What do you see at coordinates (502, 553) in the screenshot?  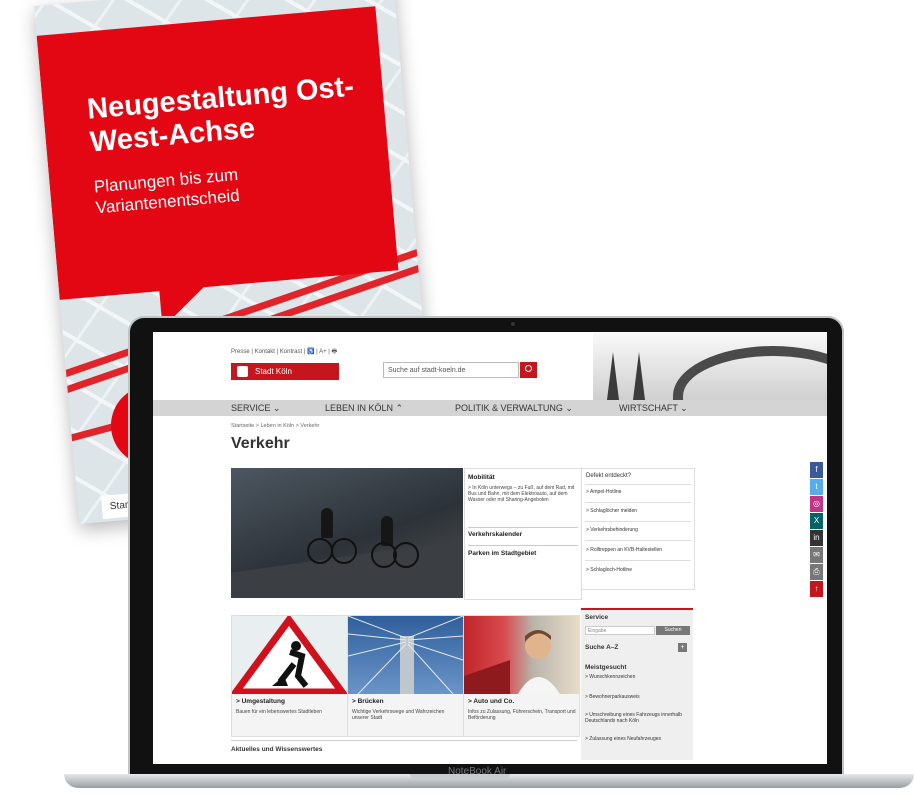 I see `link-parken: Parken im Stadtgebiet` at bounding box center [502, 553].